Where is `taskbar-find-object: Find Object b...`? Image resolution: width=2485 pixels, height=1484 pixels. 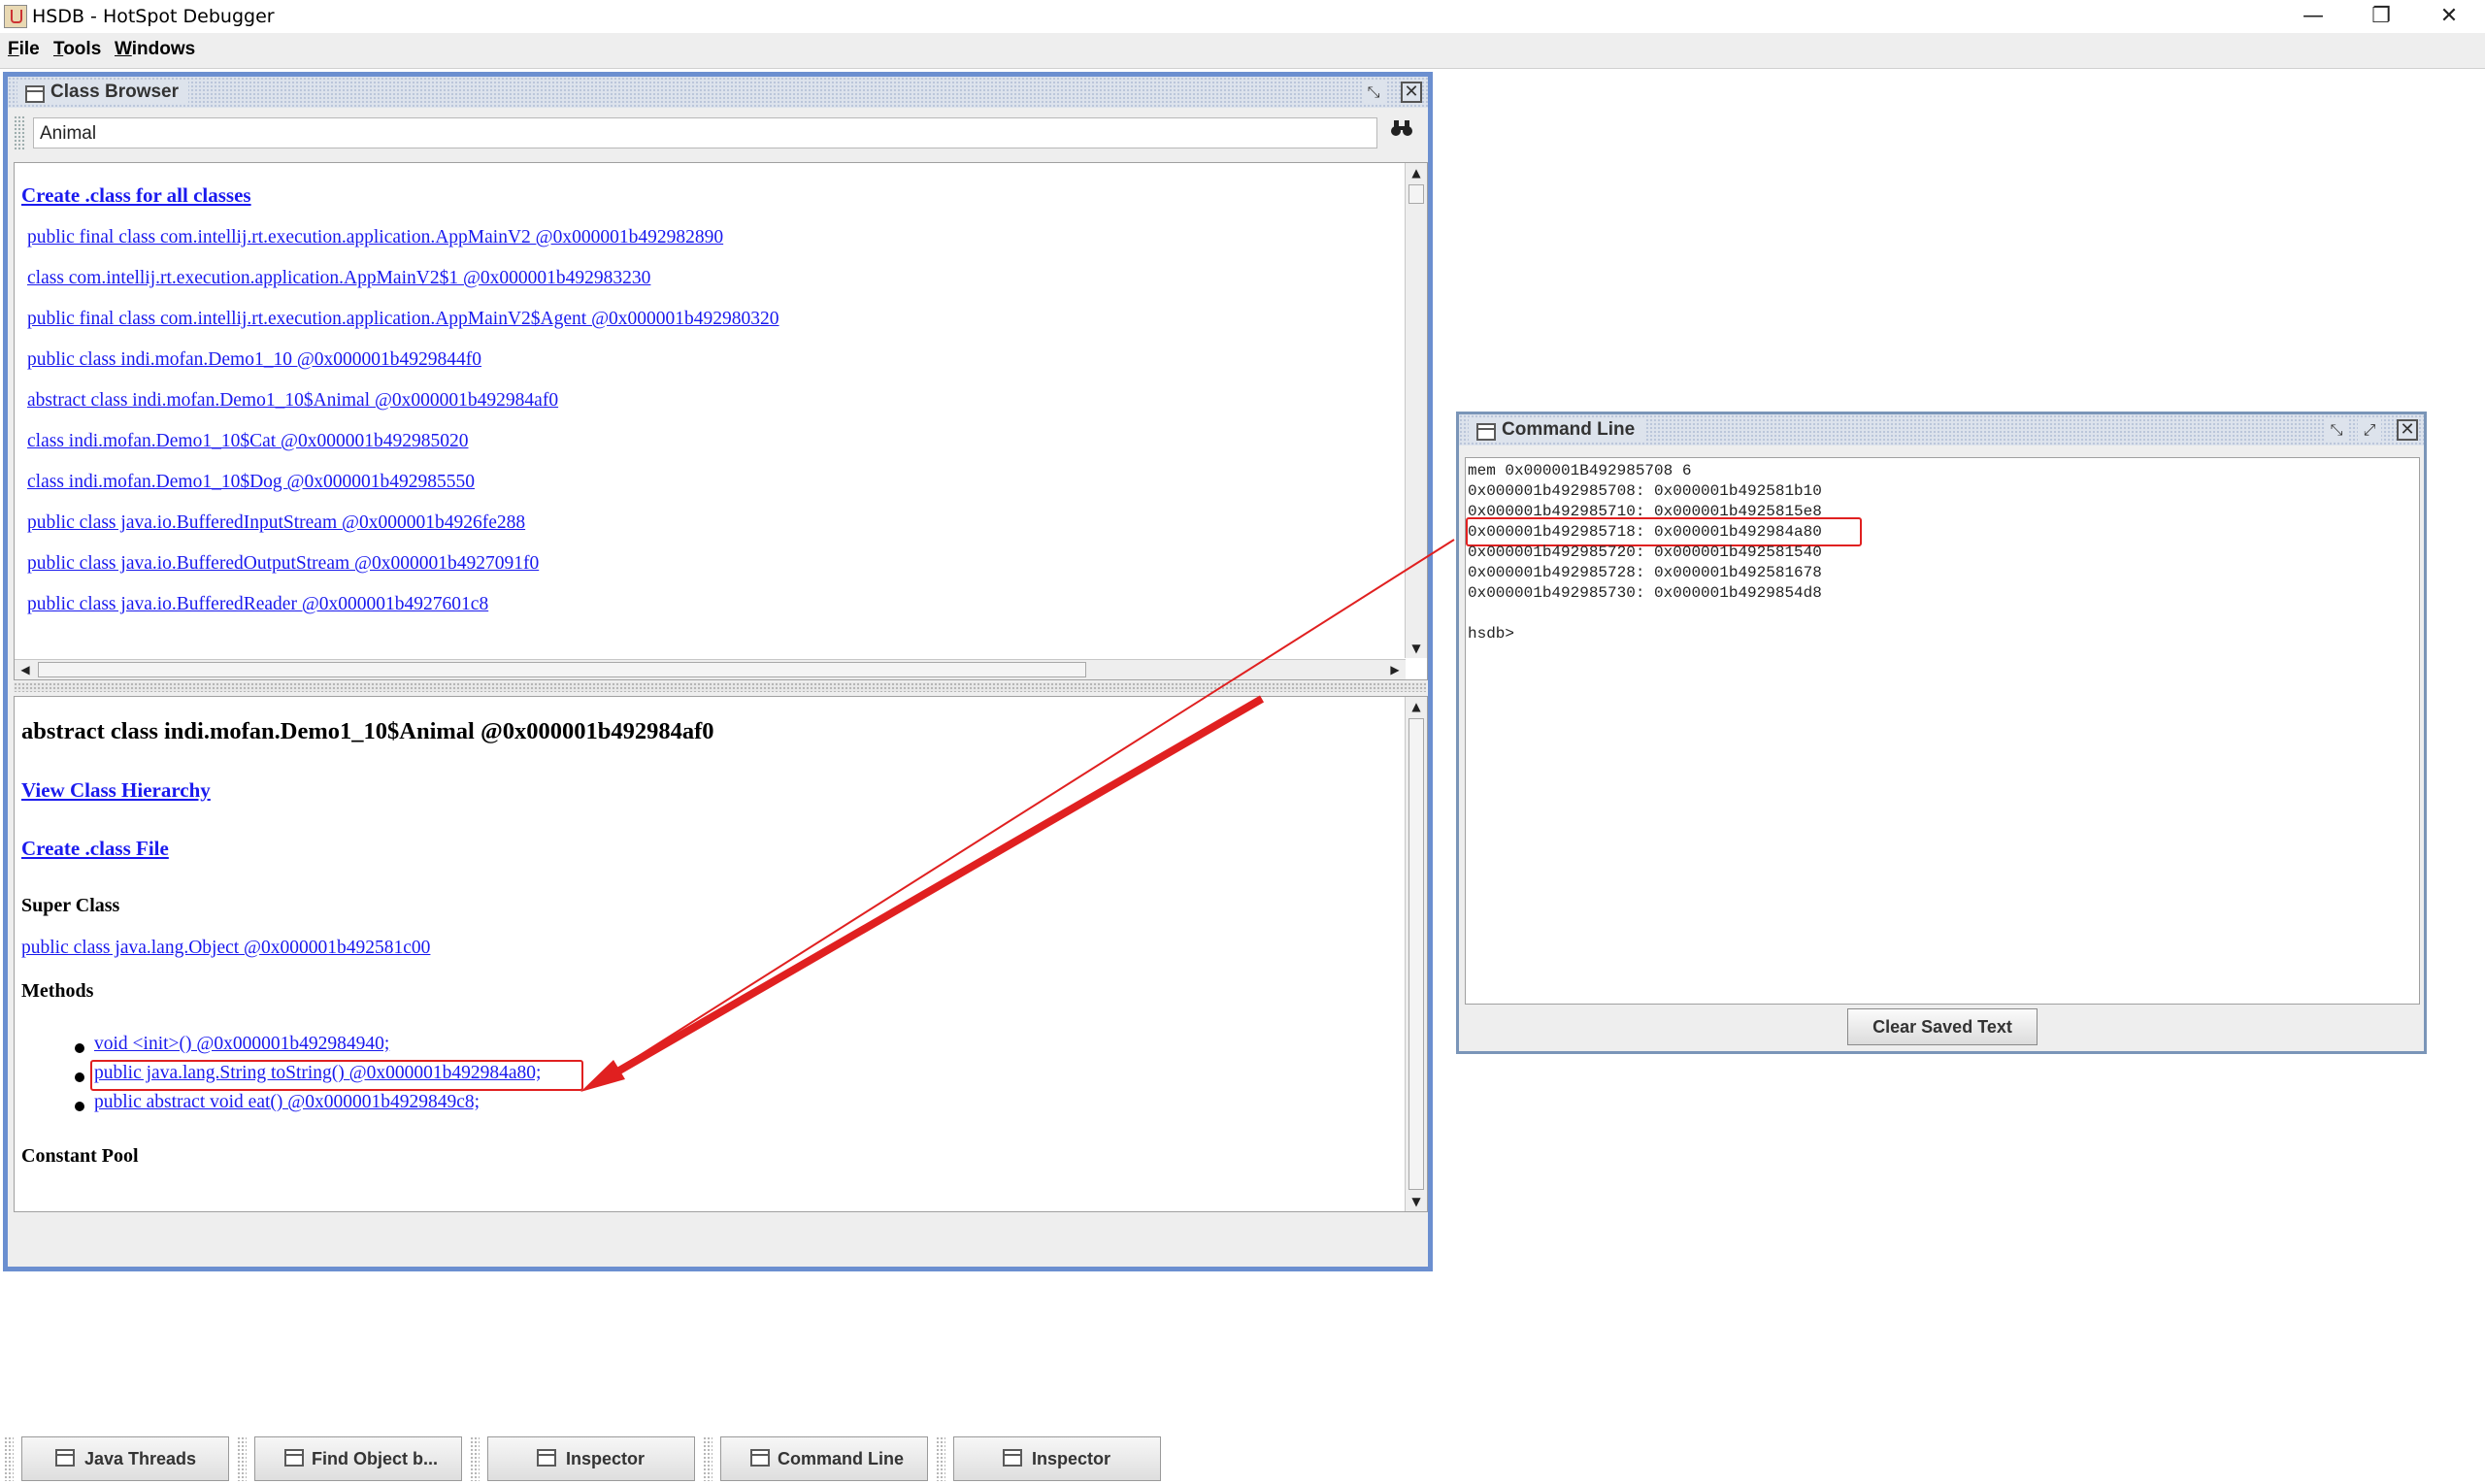 taskbar-find-object: Find Object b... is located at coordinates (358, 1458).